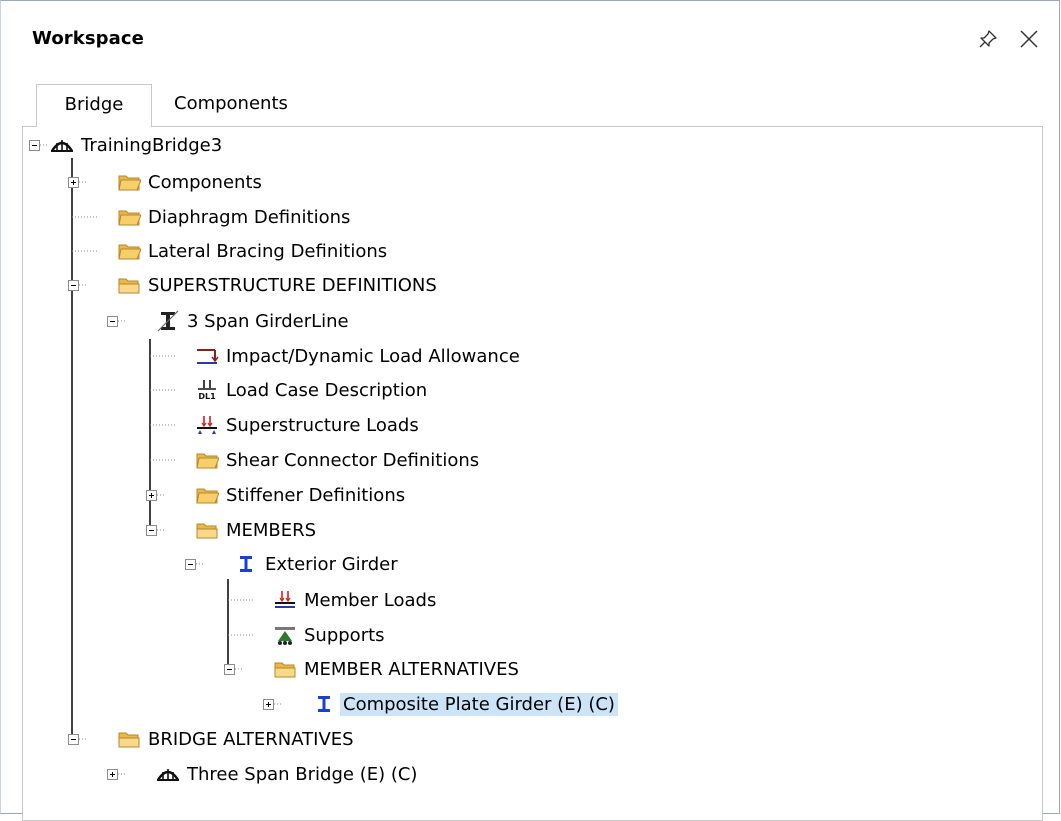 The height and width of the screenshot is (821, 1061). I want to click on tree-label: Supports, so click(344, 635).